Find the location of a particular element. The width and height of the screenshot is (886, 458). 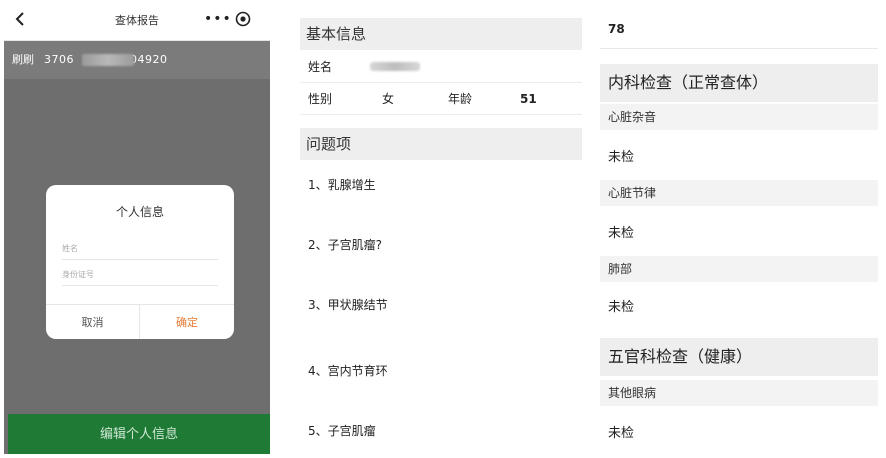

name-input is located at coordinates (140, 248).